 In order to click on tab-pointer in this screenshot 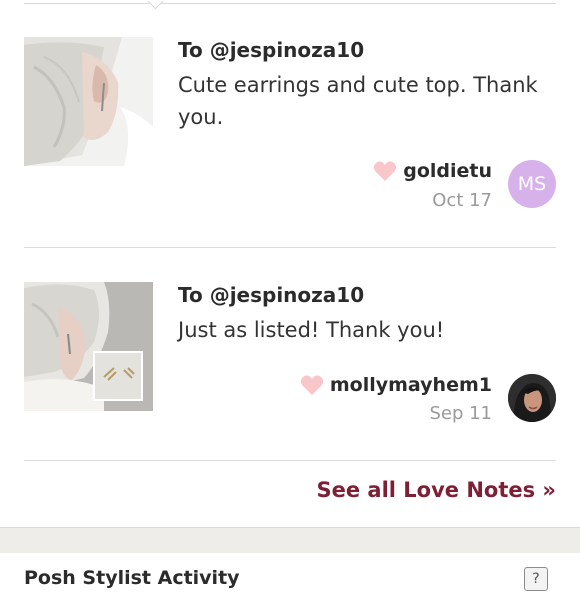, I will do `click(155, 5)`.